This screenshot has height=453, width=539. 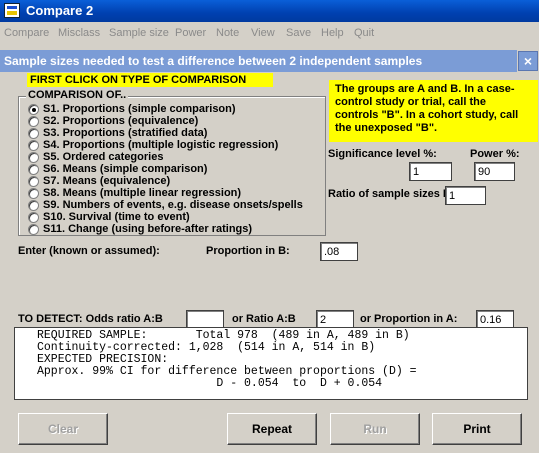 What do you see at coordinates (332, 33) in the screenshot?
I see `menu-help: Help` at bounding box center [332, 33].